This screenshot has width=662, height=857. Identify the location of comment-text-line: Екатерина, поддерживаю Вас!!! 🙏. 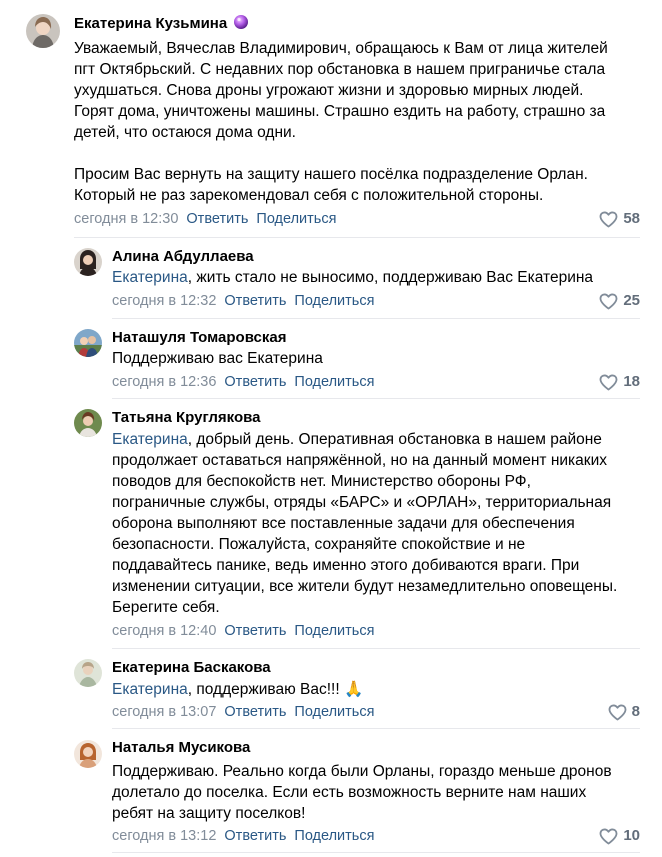
(237, 689).